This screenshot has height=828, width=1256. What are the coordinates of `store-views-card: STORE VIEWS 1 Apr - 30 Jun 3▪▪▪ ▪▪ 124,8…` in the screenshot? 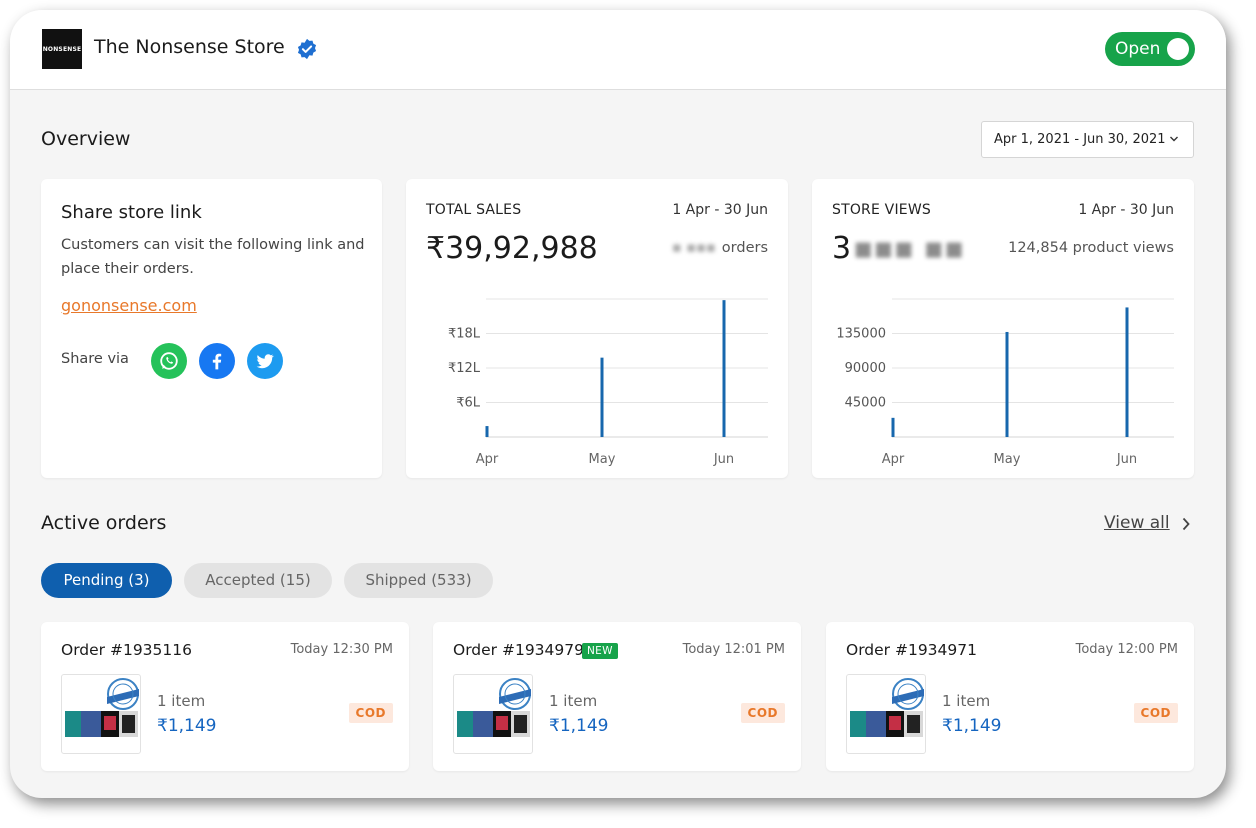 It's located at (1003, 328).